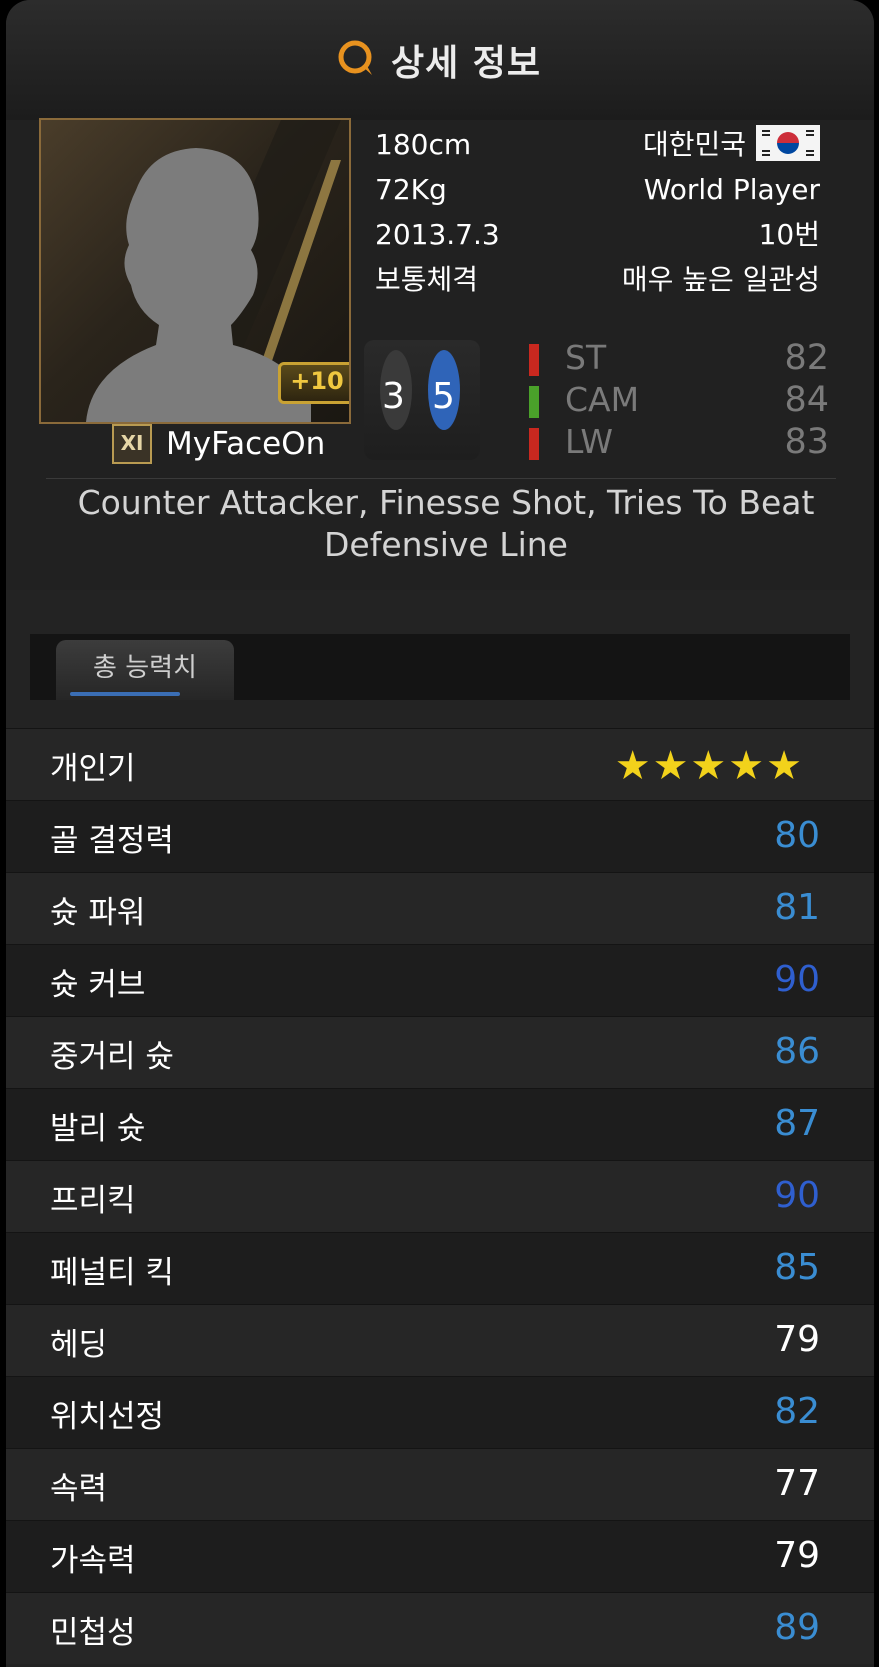 The image size is (879, 1667). Describe the element at coordinates (355, 57) in the screenshot. I see `speech-bubble-icon` at that location.